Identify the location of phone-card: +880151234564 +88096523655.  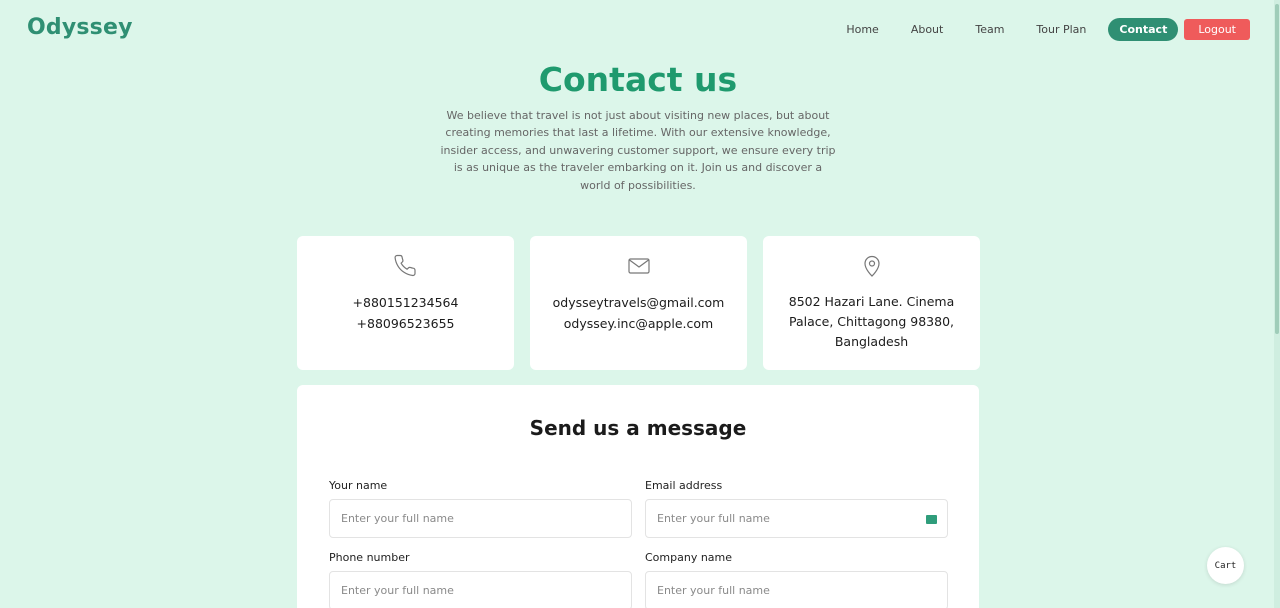
(405, 303).